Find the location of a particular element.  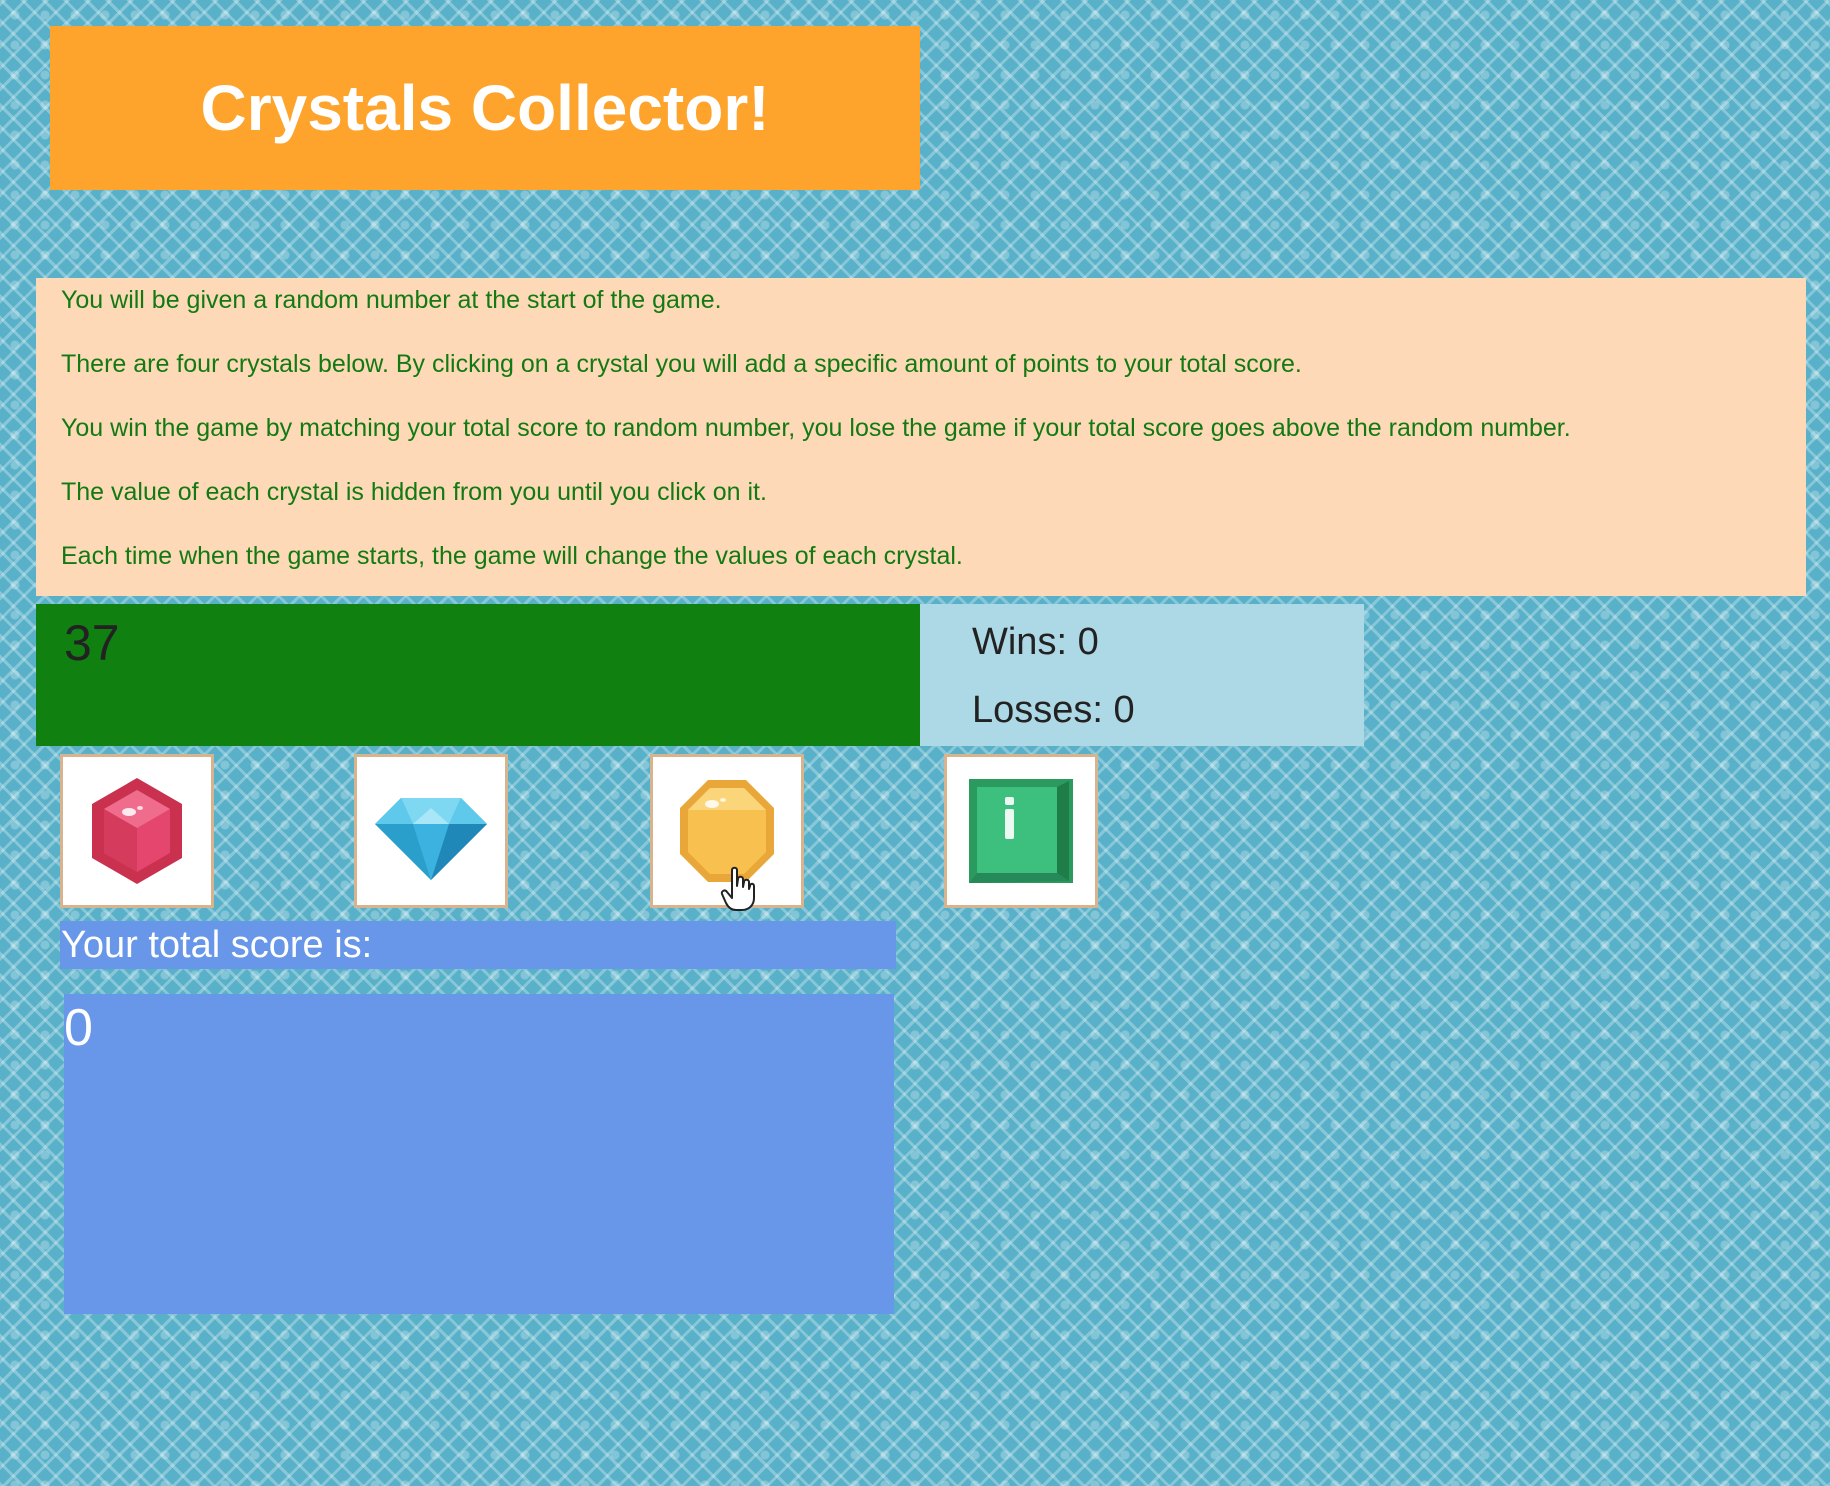

page-title: Crystals Collector! is located at coordinates (485, 108).